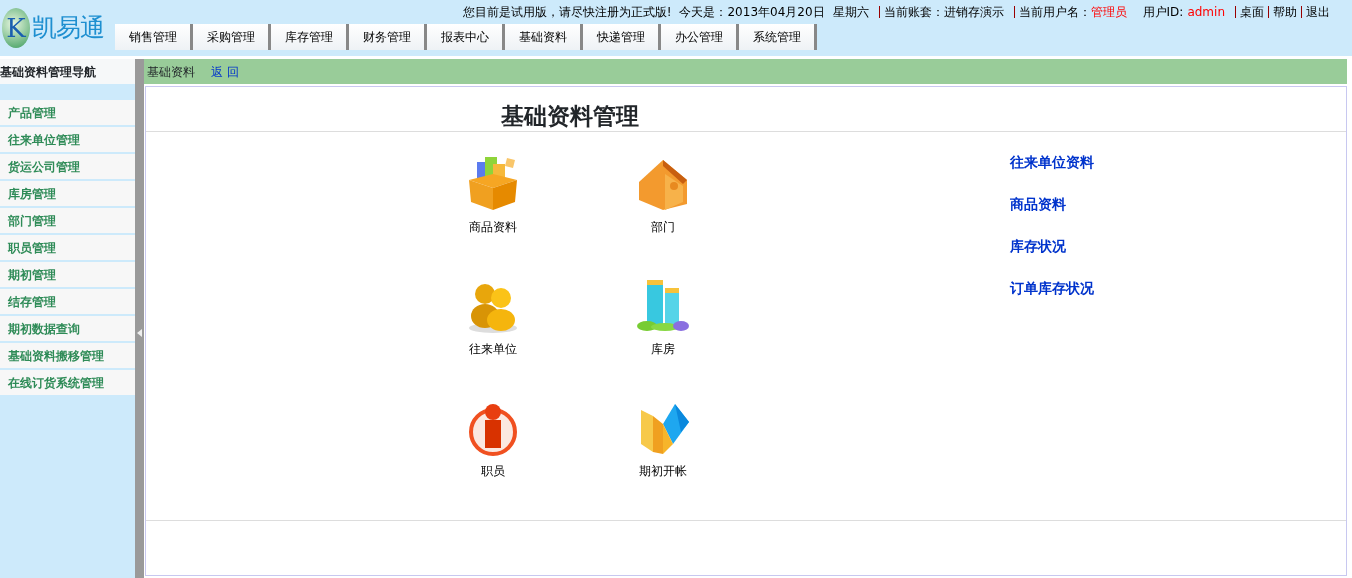 This screenshot has width=1352, height=578. What do you see at coordinates (663, 349) in the screenshot?
I see `module-label: 库房` at bounding box center [663, 349].